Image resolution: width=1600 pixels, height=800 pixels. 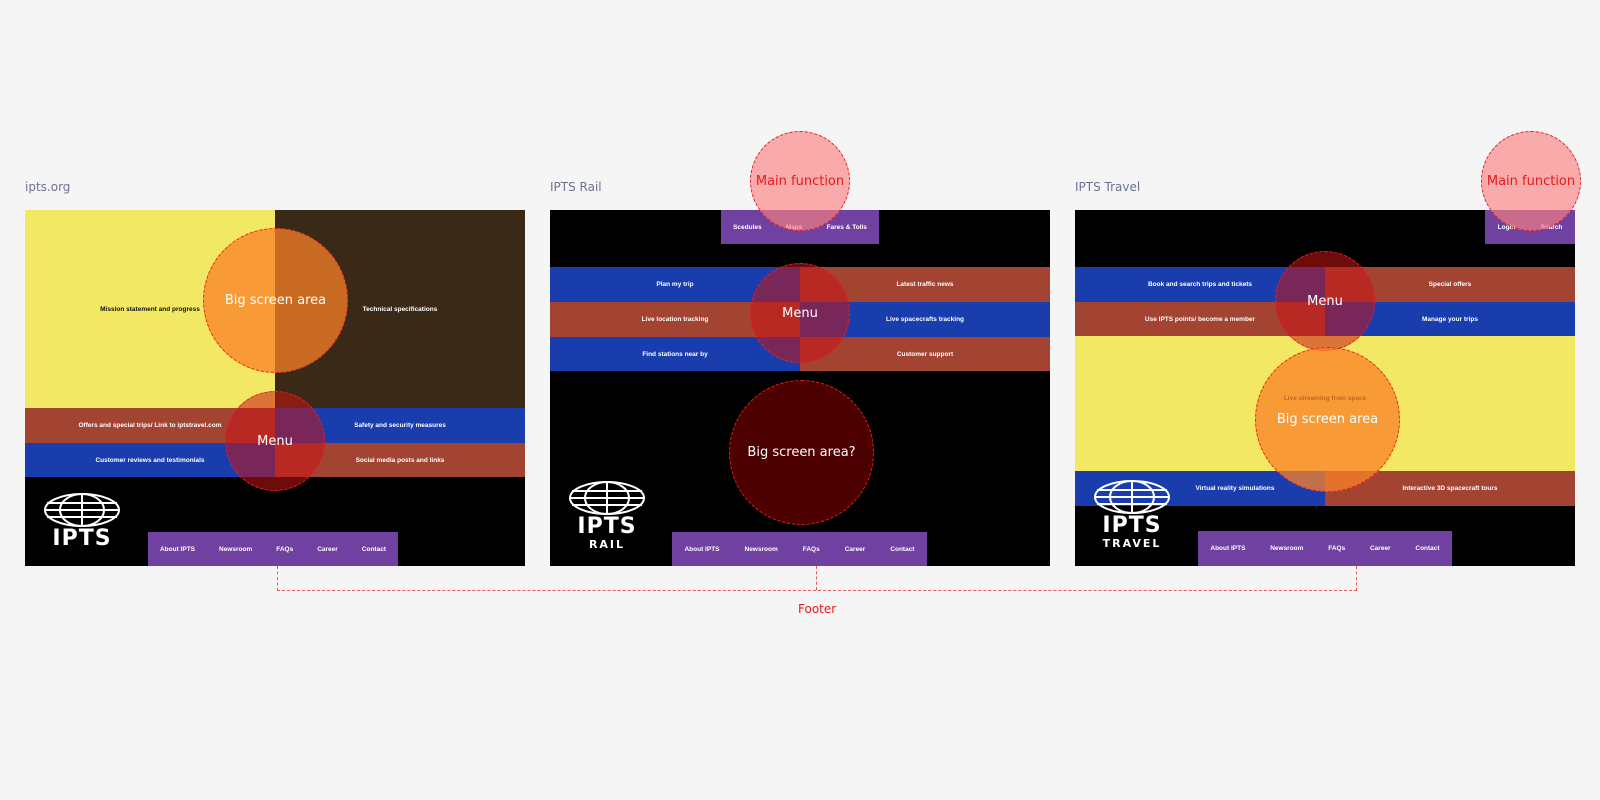 I want to click on ipts-travel-logo: IPTS TRAVEL, so click(x=1132, y=514).